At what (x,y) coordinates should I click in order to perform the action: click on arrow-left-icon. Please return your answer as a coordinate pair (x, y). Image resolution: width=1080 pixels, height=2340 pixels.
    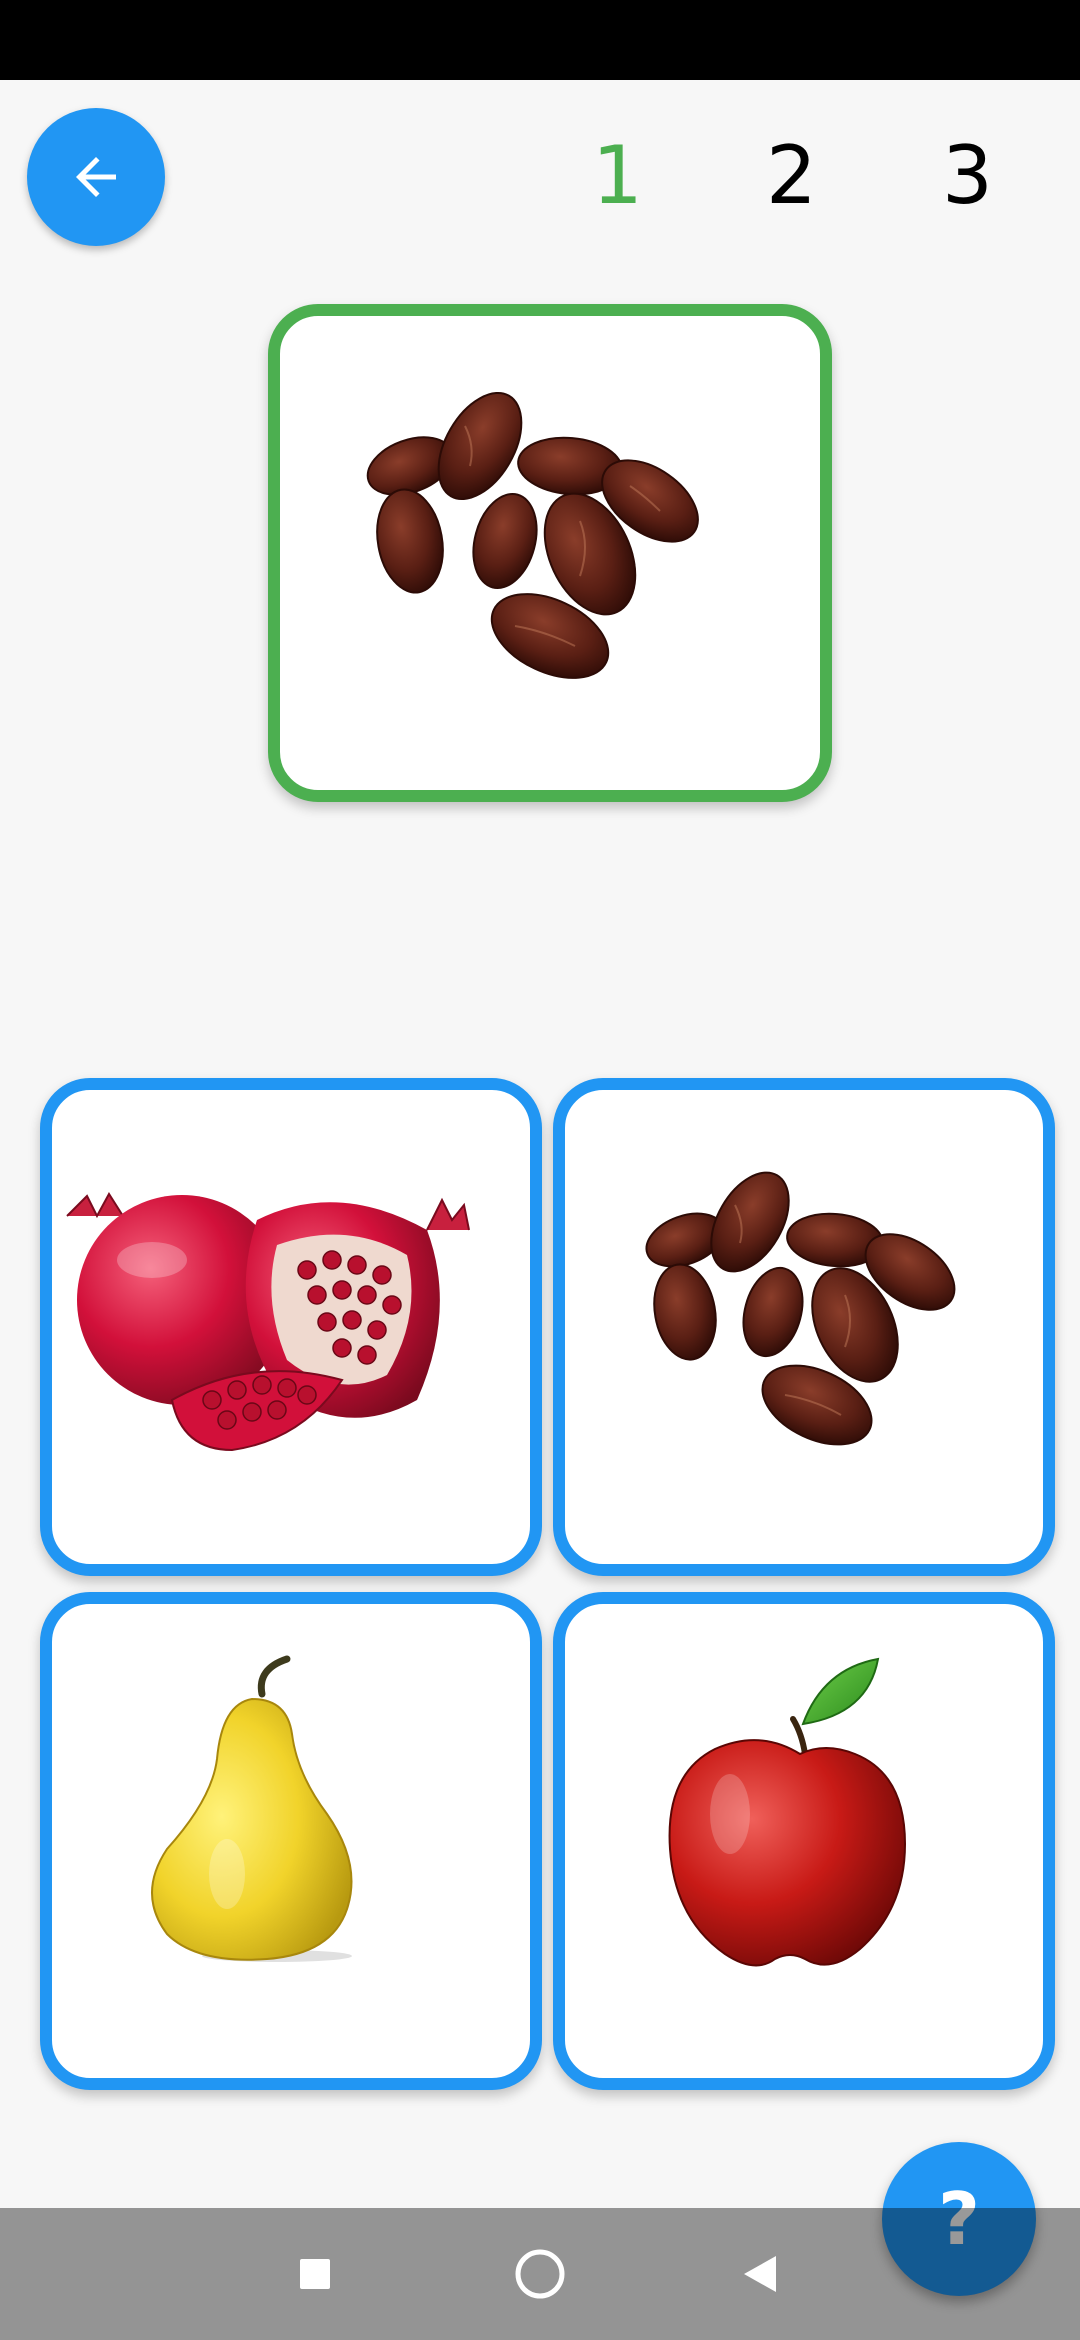
    Looking at the image, I should click on (96, 177).